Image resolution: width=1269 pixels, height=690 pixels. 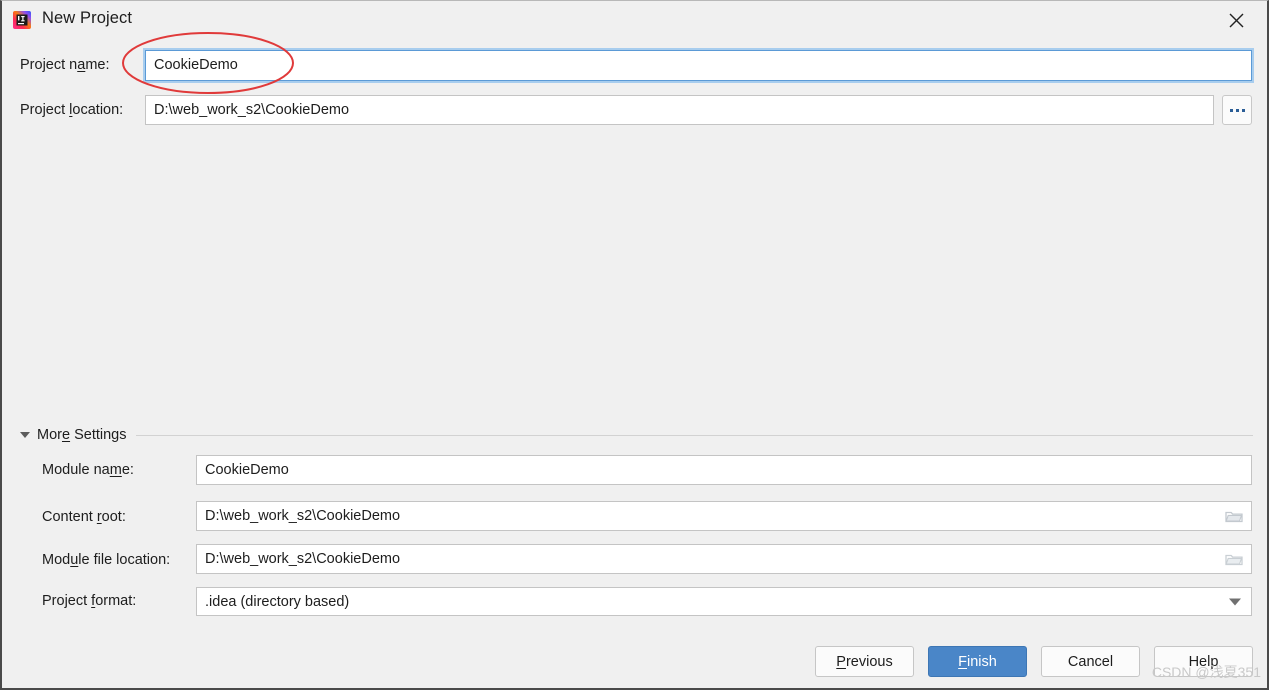 What do you see at coordinates (84, 517) in the screenshot?
I see `content-root-label: Content root:` at bounding box center [84, 517].